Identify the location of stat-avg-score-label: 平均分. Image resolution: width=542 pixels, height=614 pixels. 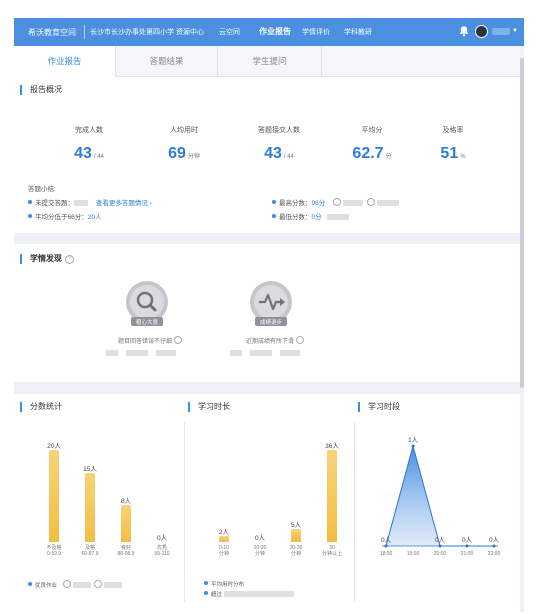
(372, 130).